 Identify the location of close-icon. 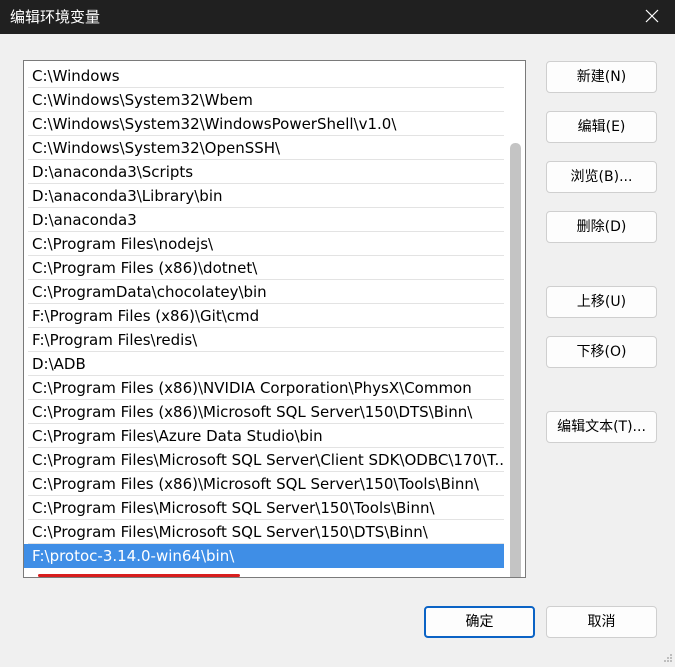
(652, 17).